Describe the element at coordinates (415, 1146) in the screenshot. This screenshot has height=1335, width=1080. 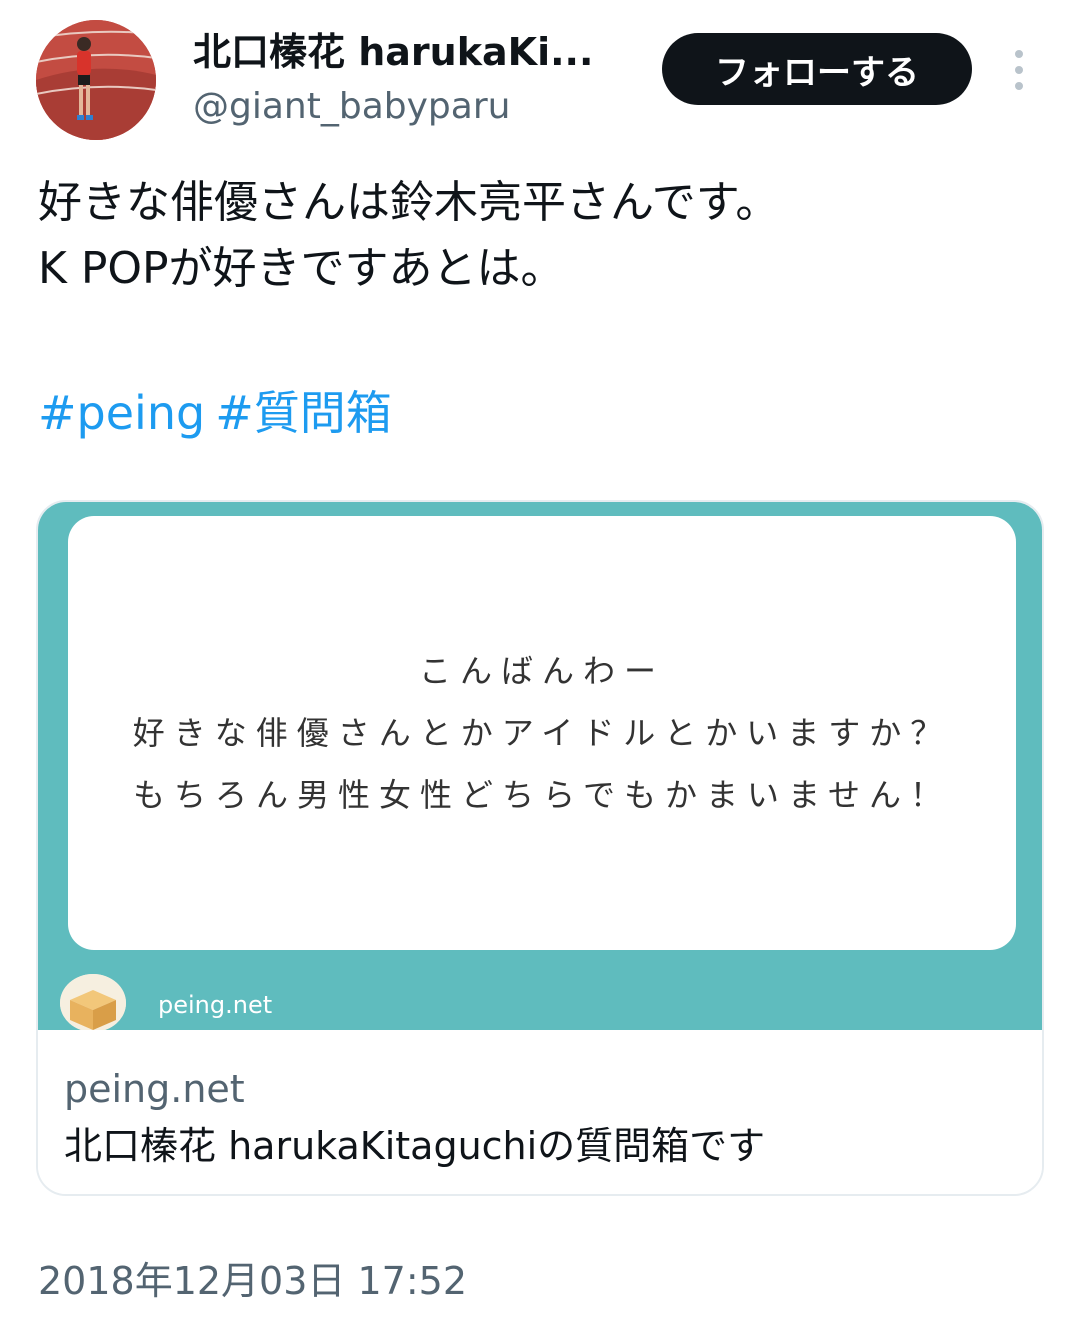
I see `card-title: 北口榛花 harukaKitaguchiの質問箱です` at that location.